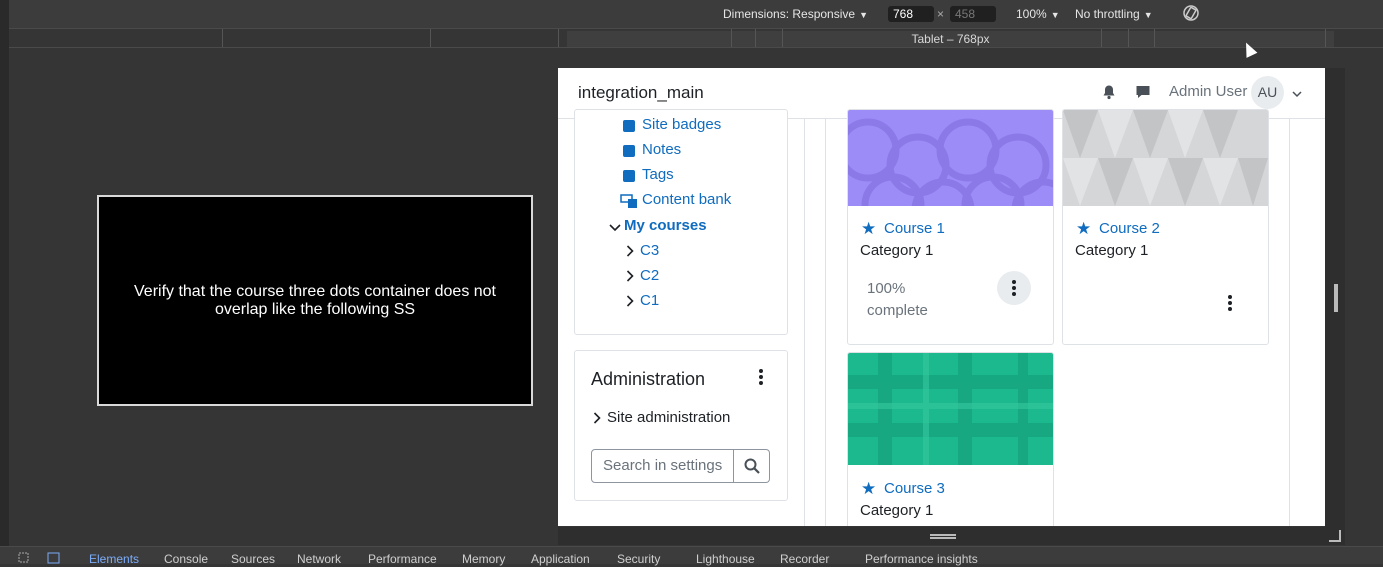  What do you see at coordinates (921, 559) in the screenshot?
I see `tab-performance-insights: Performance insights` at bounding box center [921, 559].